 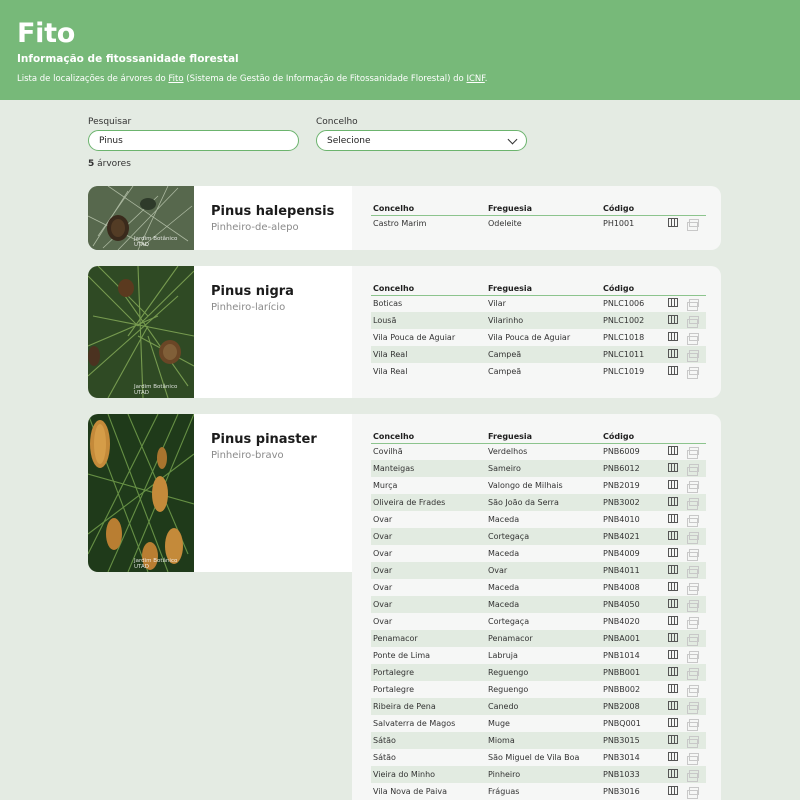 What do you see at coordinates (543, 706) in the screenshot?
I see `cell-freguesia: Canedo` at bounding box center [543, 706].